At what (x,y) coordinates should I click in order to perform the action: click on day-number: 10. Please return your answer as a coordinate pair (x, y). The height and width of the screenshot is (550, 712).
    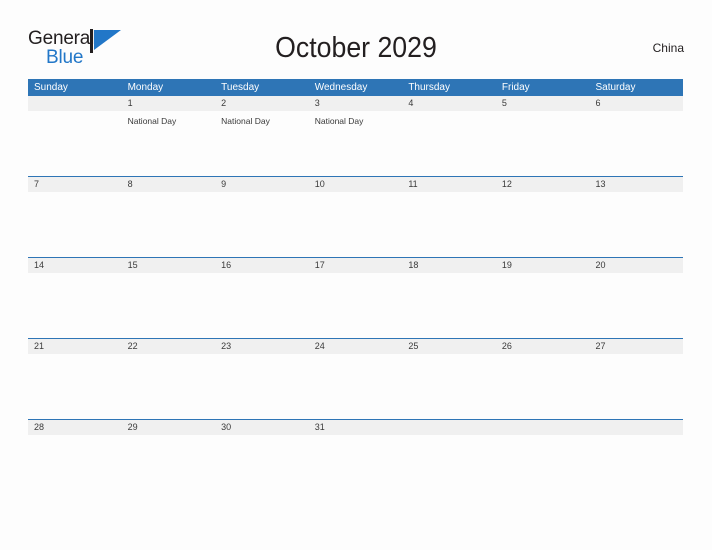
    Looking at the image, I should click on (356, 184).